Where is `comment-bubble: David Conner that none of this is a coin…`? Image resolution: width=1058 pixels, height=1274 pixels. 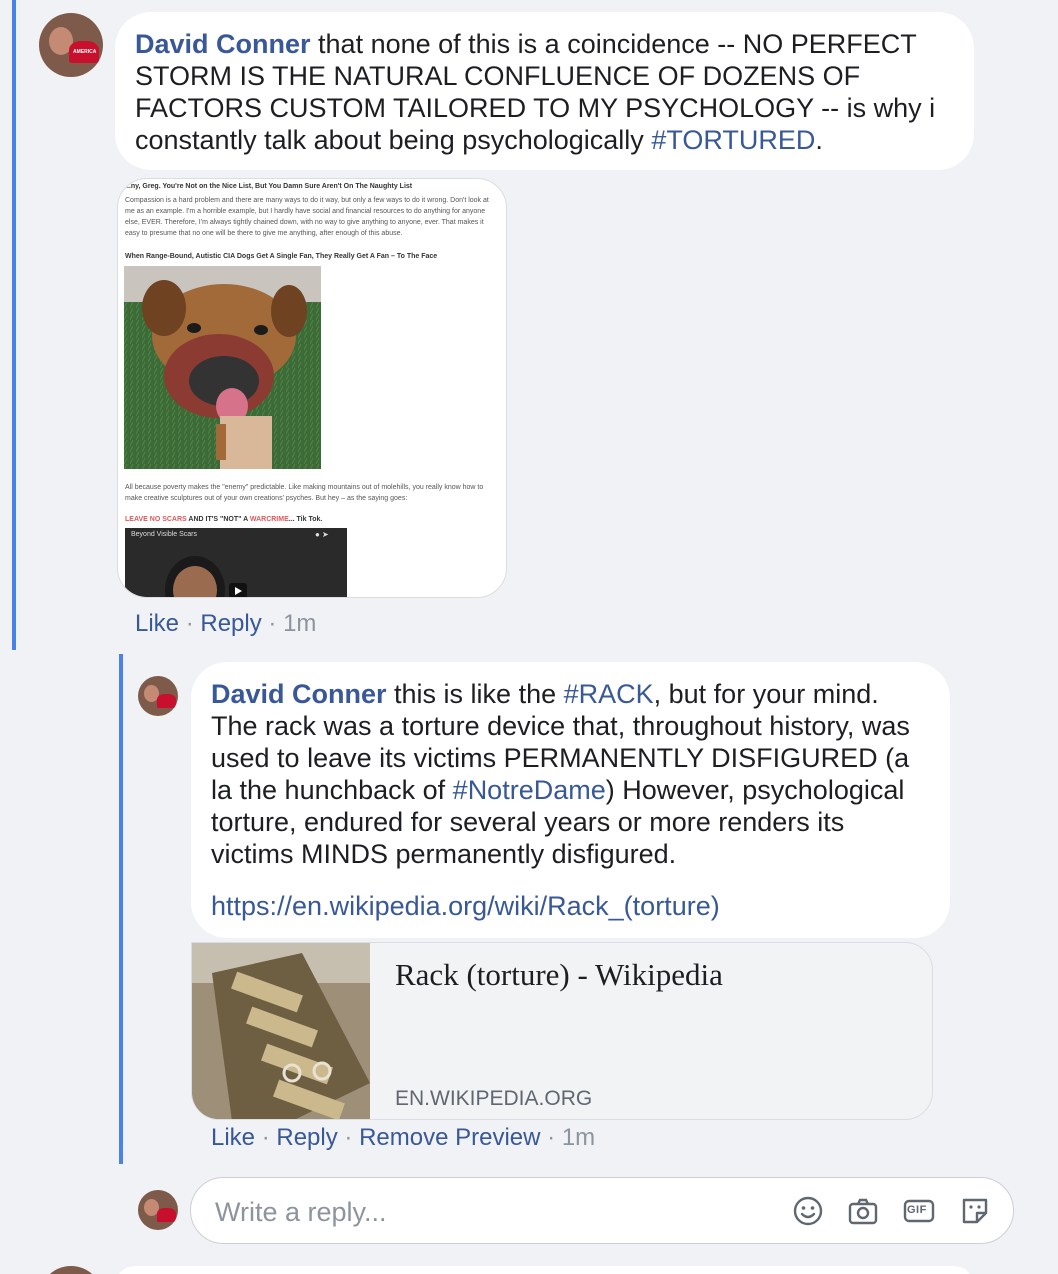 comment-bubble: David Conner that none of this is a coin… is located at coordinates (544, 91).